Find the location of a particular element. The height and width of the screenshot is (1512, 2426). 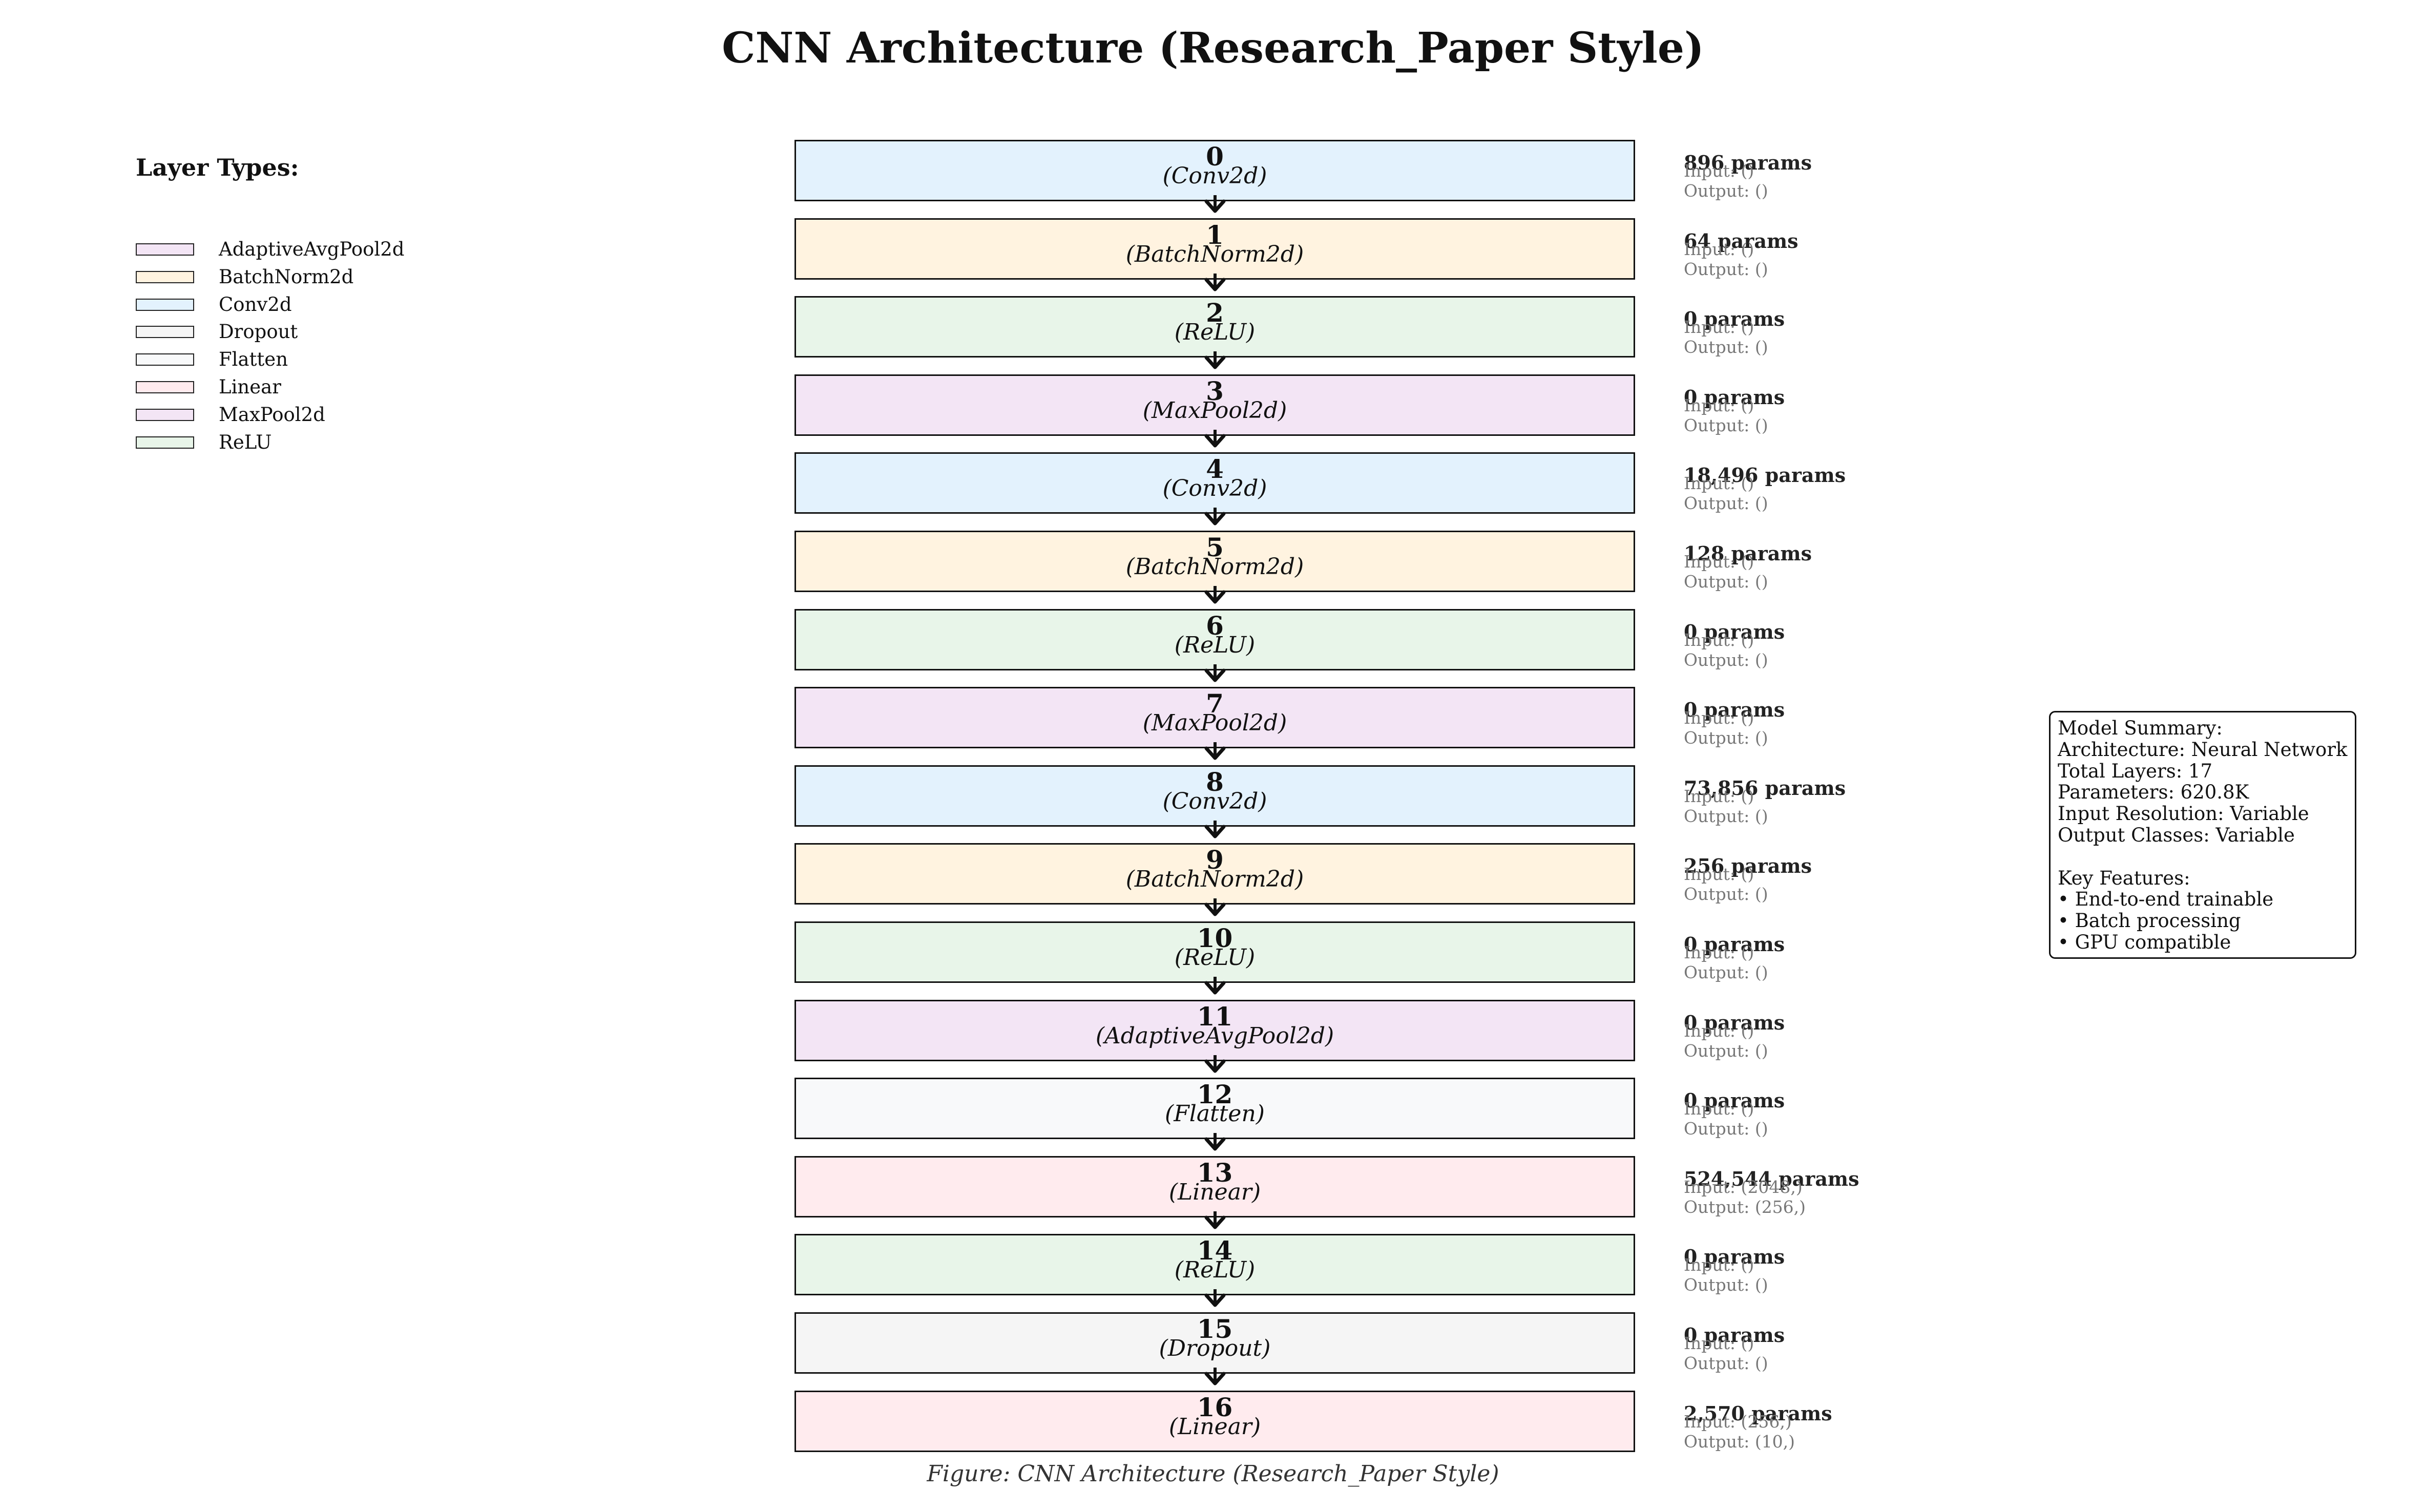

layer-type: (MaxPool2d) is located at coordinates (1214, 410).